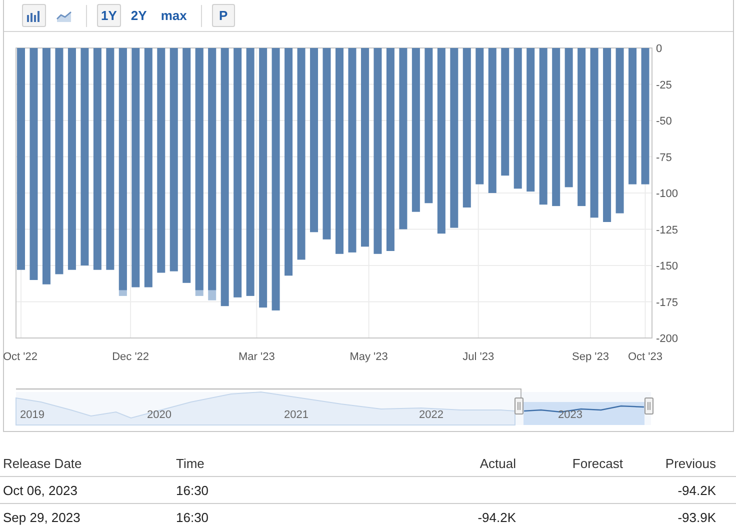  What do you see at coordinates (667, 230) in the screenshot?
I see `y-axis-label: -125` at bounding box center [667, 230].